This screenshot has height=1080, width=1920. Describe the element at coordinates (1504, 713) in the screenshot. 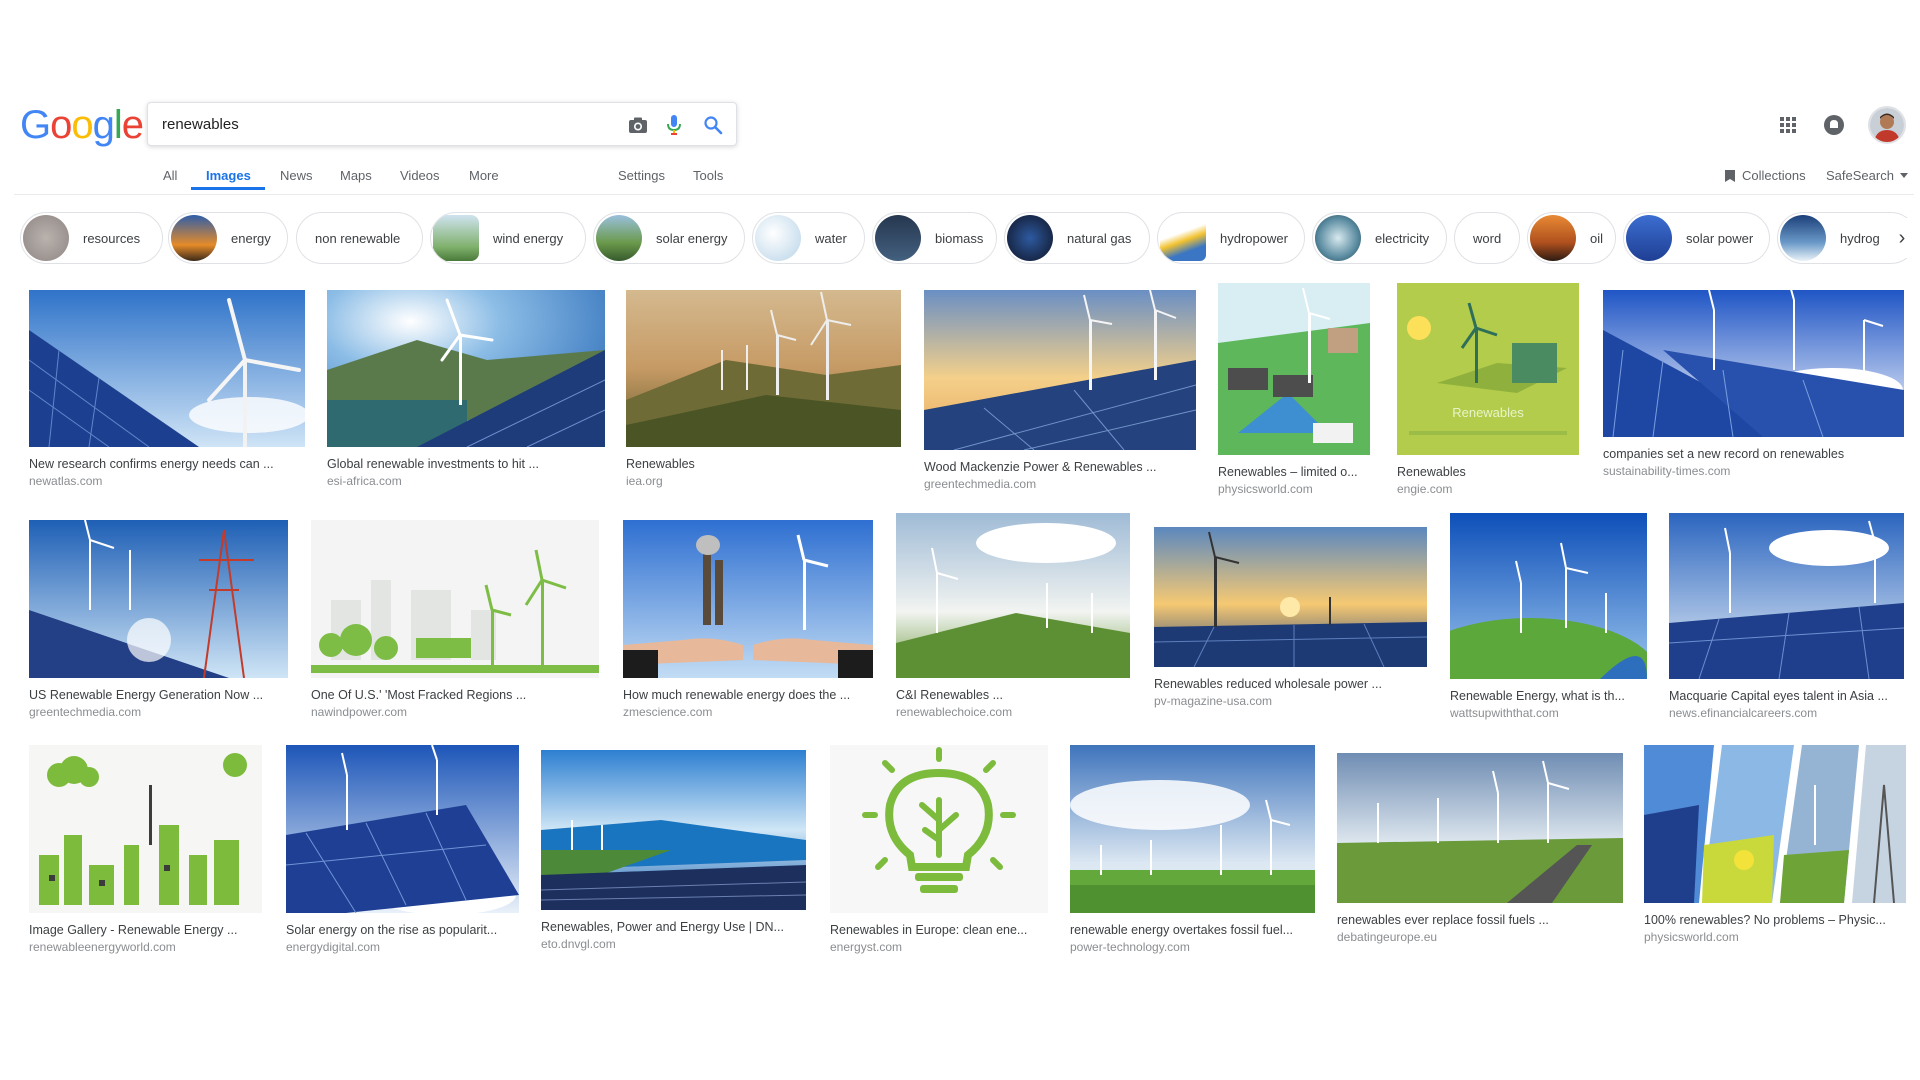

I see `result-source: wattsupwiththat.com` at that location.